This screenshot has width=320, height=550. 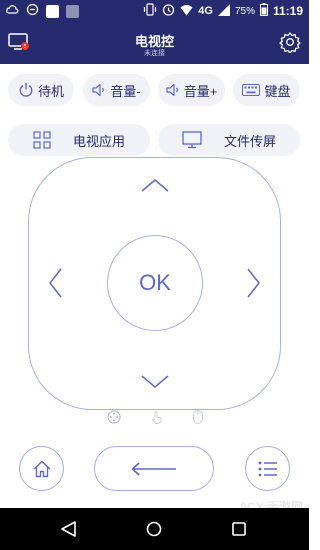 I want to click on chevron-left-icon, so click(x=55, y=283).